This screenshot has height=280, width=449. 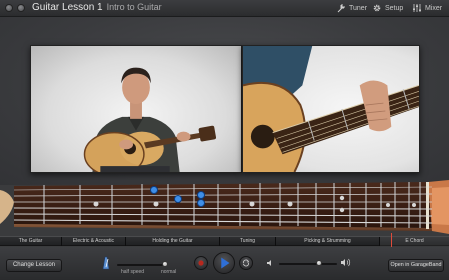 What do you see at coordinates (67, 7) in the screenshot?
I see `lesson-title: Guitar Lesson 1` at bounding box center [67, 7].